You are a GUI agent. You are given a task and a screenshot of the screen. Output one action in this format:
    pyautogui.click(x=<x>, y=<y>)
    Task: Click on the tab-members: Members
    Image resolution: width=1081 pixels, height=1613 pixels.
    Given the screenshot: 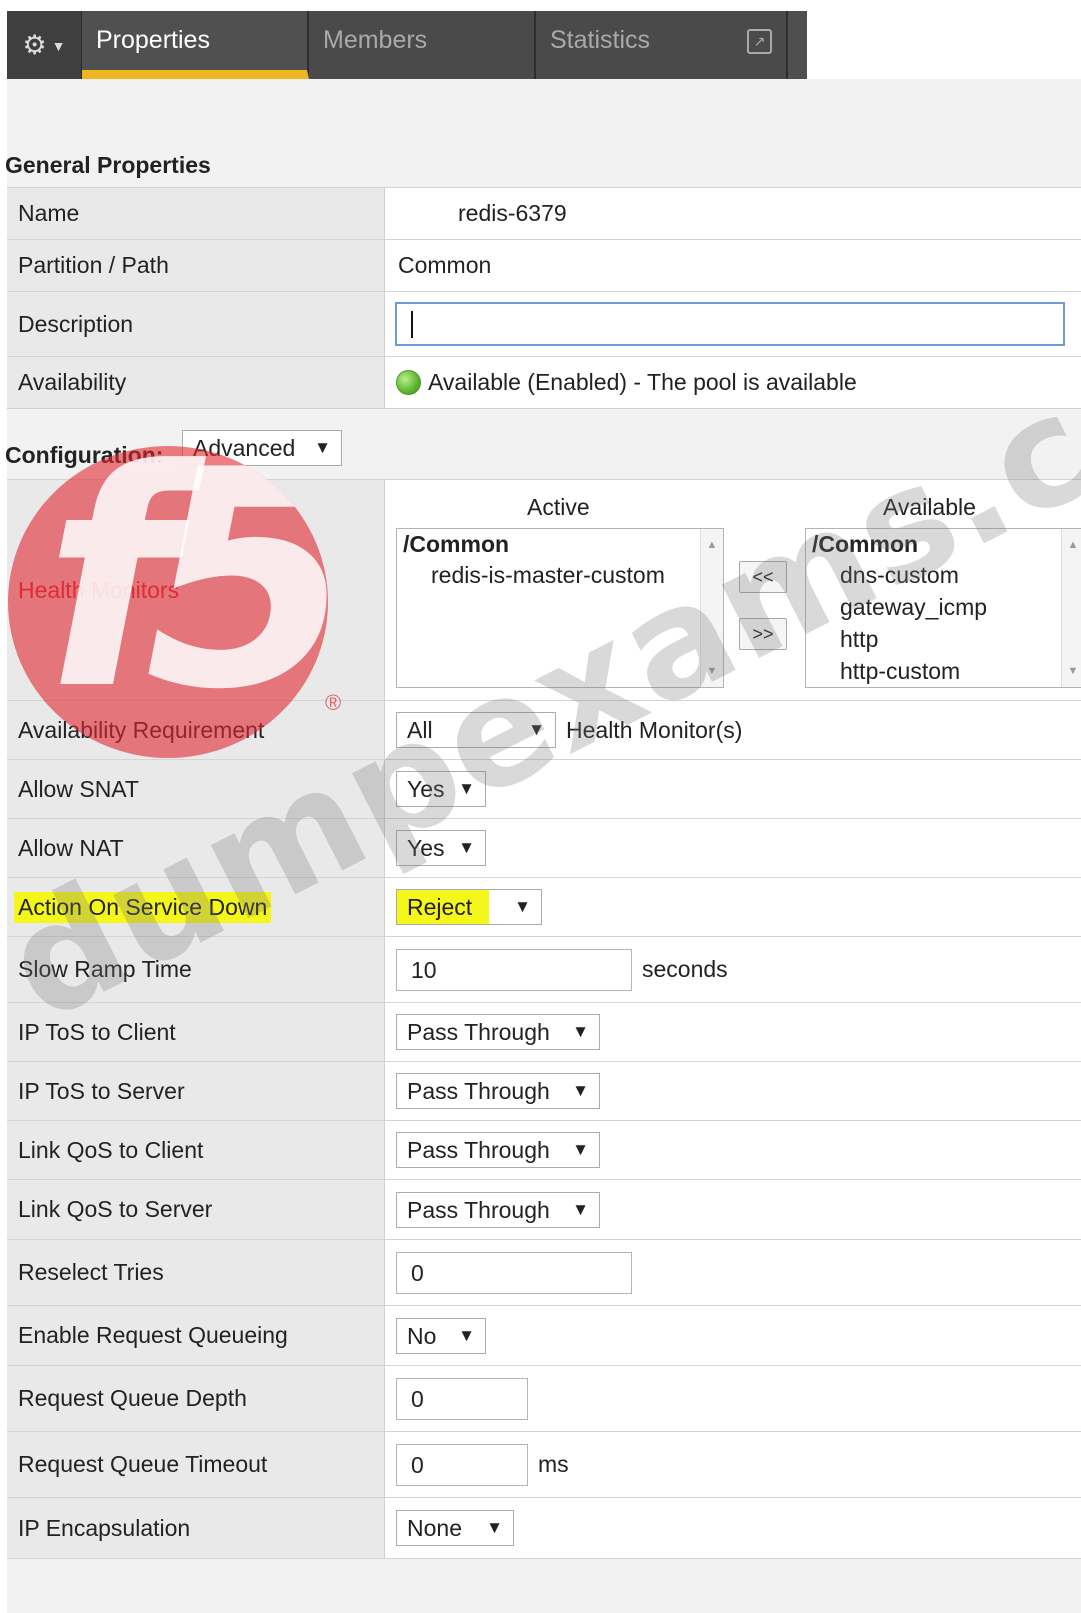 What is the action you would take?
    pyautogui.click(x=422, y=45)
    